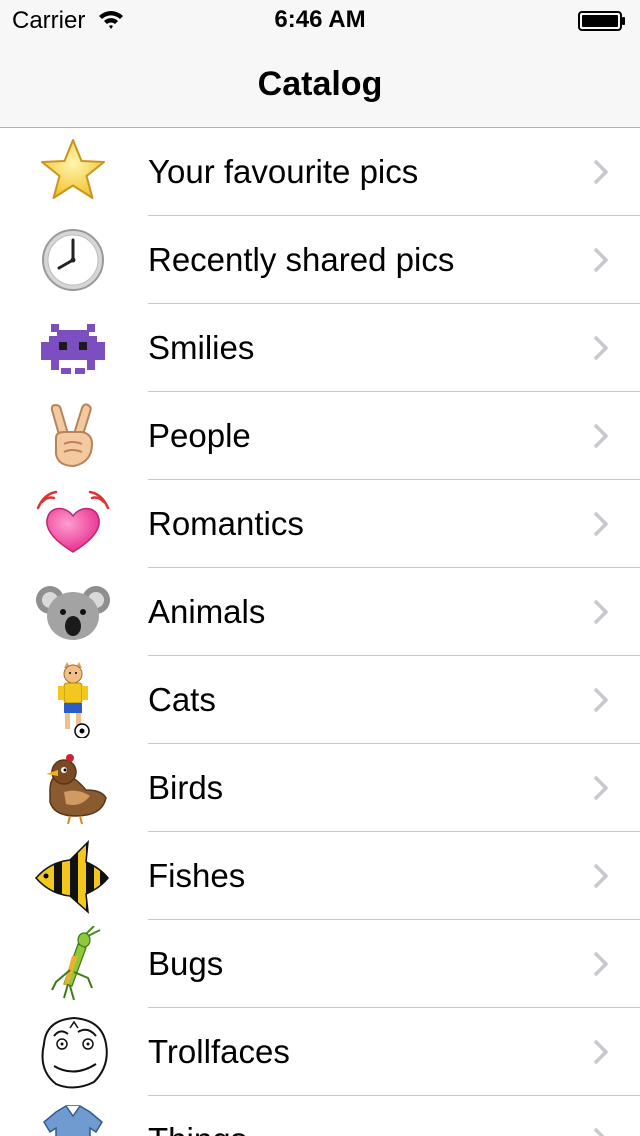 The height and width of the screenshot is (1136, 640). What do you see at coordinates (186, 963) in the screenshot?
I see `catalog-item-label: Bugs` at bounding box center [186, 963].